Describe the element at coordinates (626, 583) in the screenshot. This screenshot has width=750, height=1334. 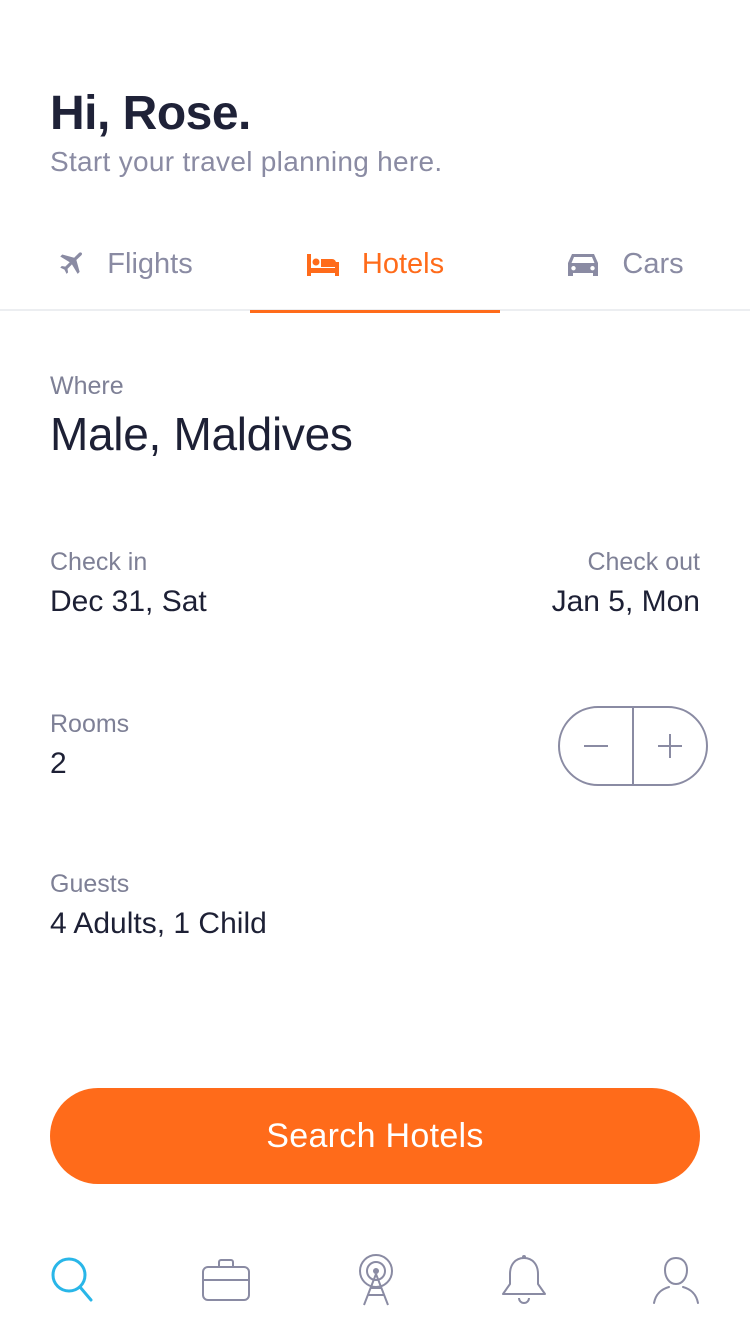
I see `check-out-field: Check out Jan 5, Mon` at that location.